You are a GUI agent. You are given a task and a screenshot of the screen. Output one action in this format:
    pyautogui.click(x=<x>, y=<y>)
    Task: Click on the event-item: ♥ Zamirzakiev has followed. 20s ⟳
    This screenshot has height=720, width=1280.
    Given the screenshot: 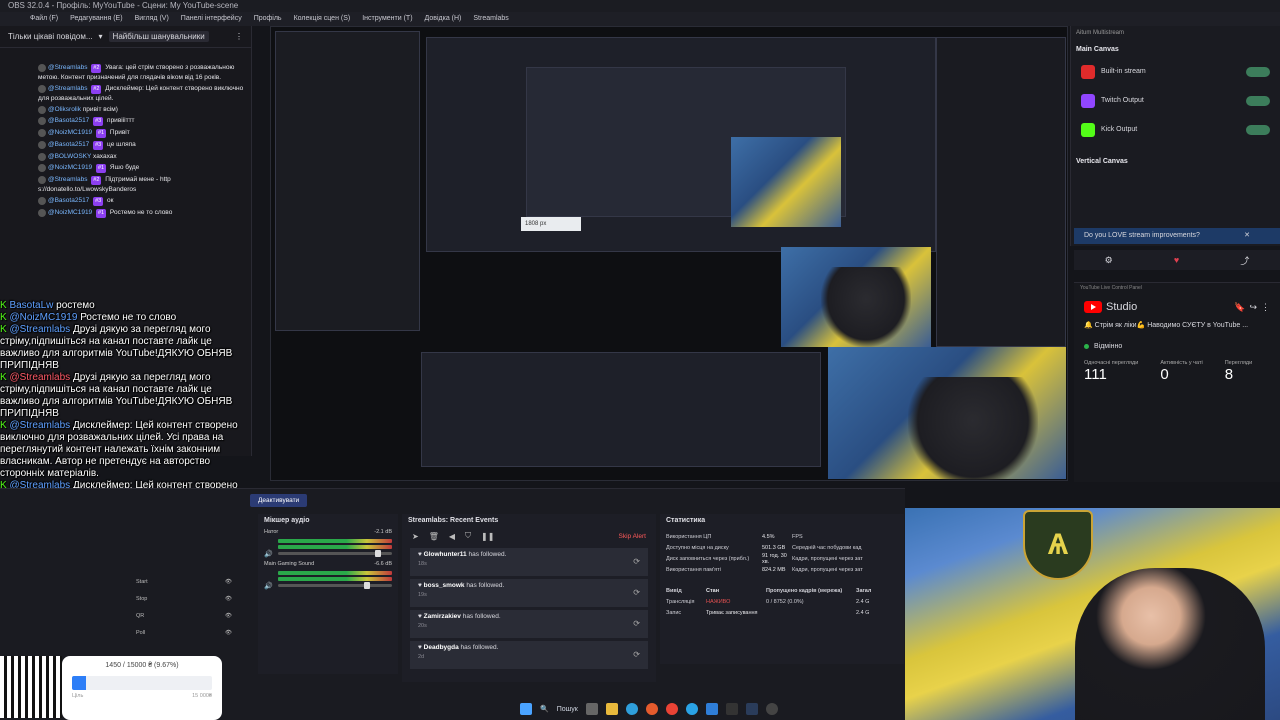 What is the action you would take?
    pyautogui.click(x=529, y=624)
    